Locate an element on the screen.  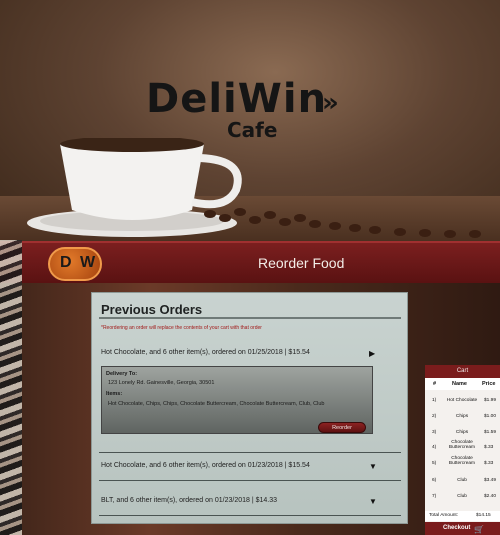
cart-item-price: $1.99 is located at coordinates (490, 400).